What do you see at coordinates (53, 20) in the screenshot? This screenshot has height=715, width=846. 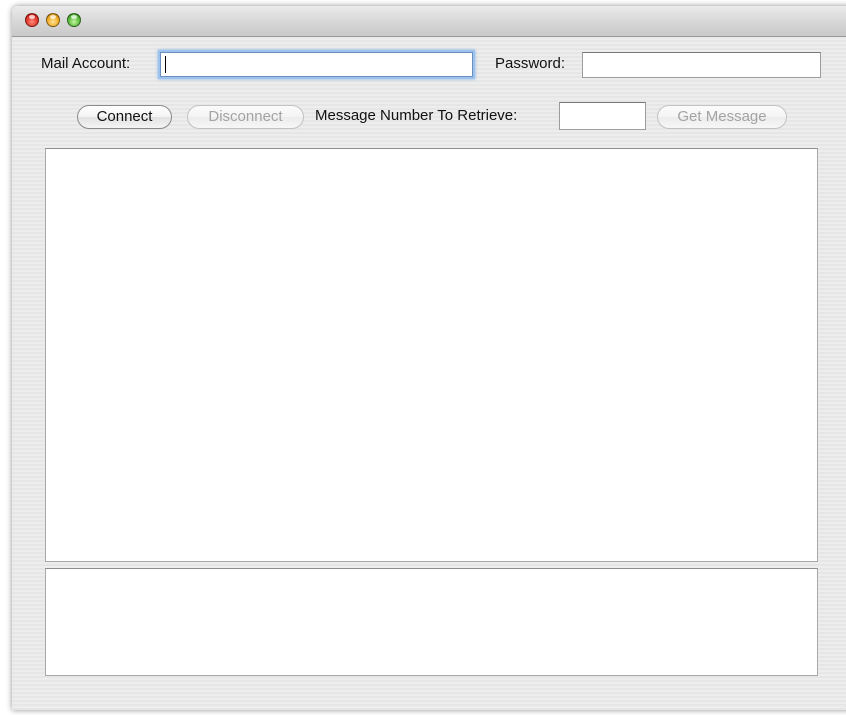 I see `minimize-window-button` at bounding box center [53, 20].